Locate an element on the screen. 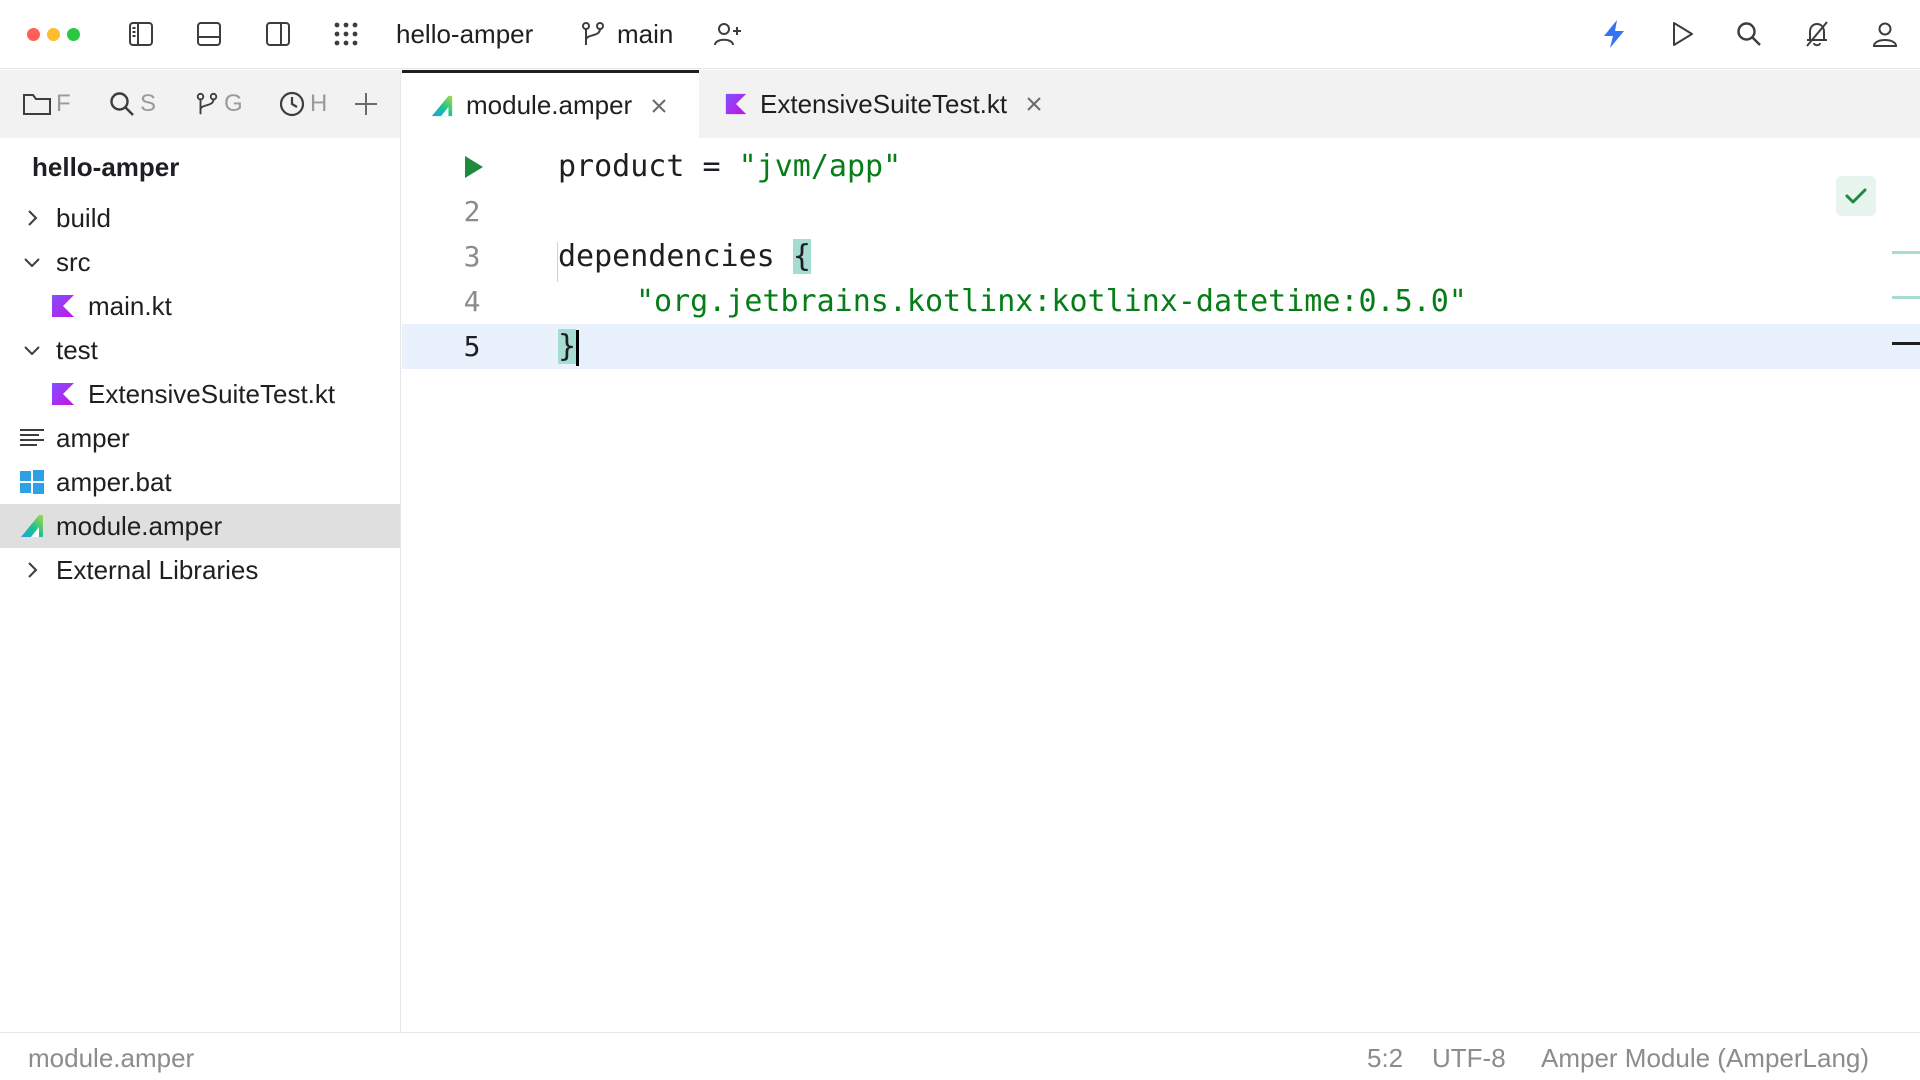 Image resolution: width=1920 pixels, height=1080 pixels. apps-grid-icon is located at coordinates (346, 34).